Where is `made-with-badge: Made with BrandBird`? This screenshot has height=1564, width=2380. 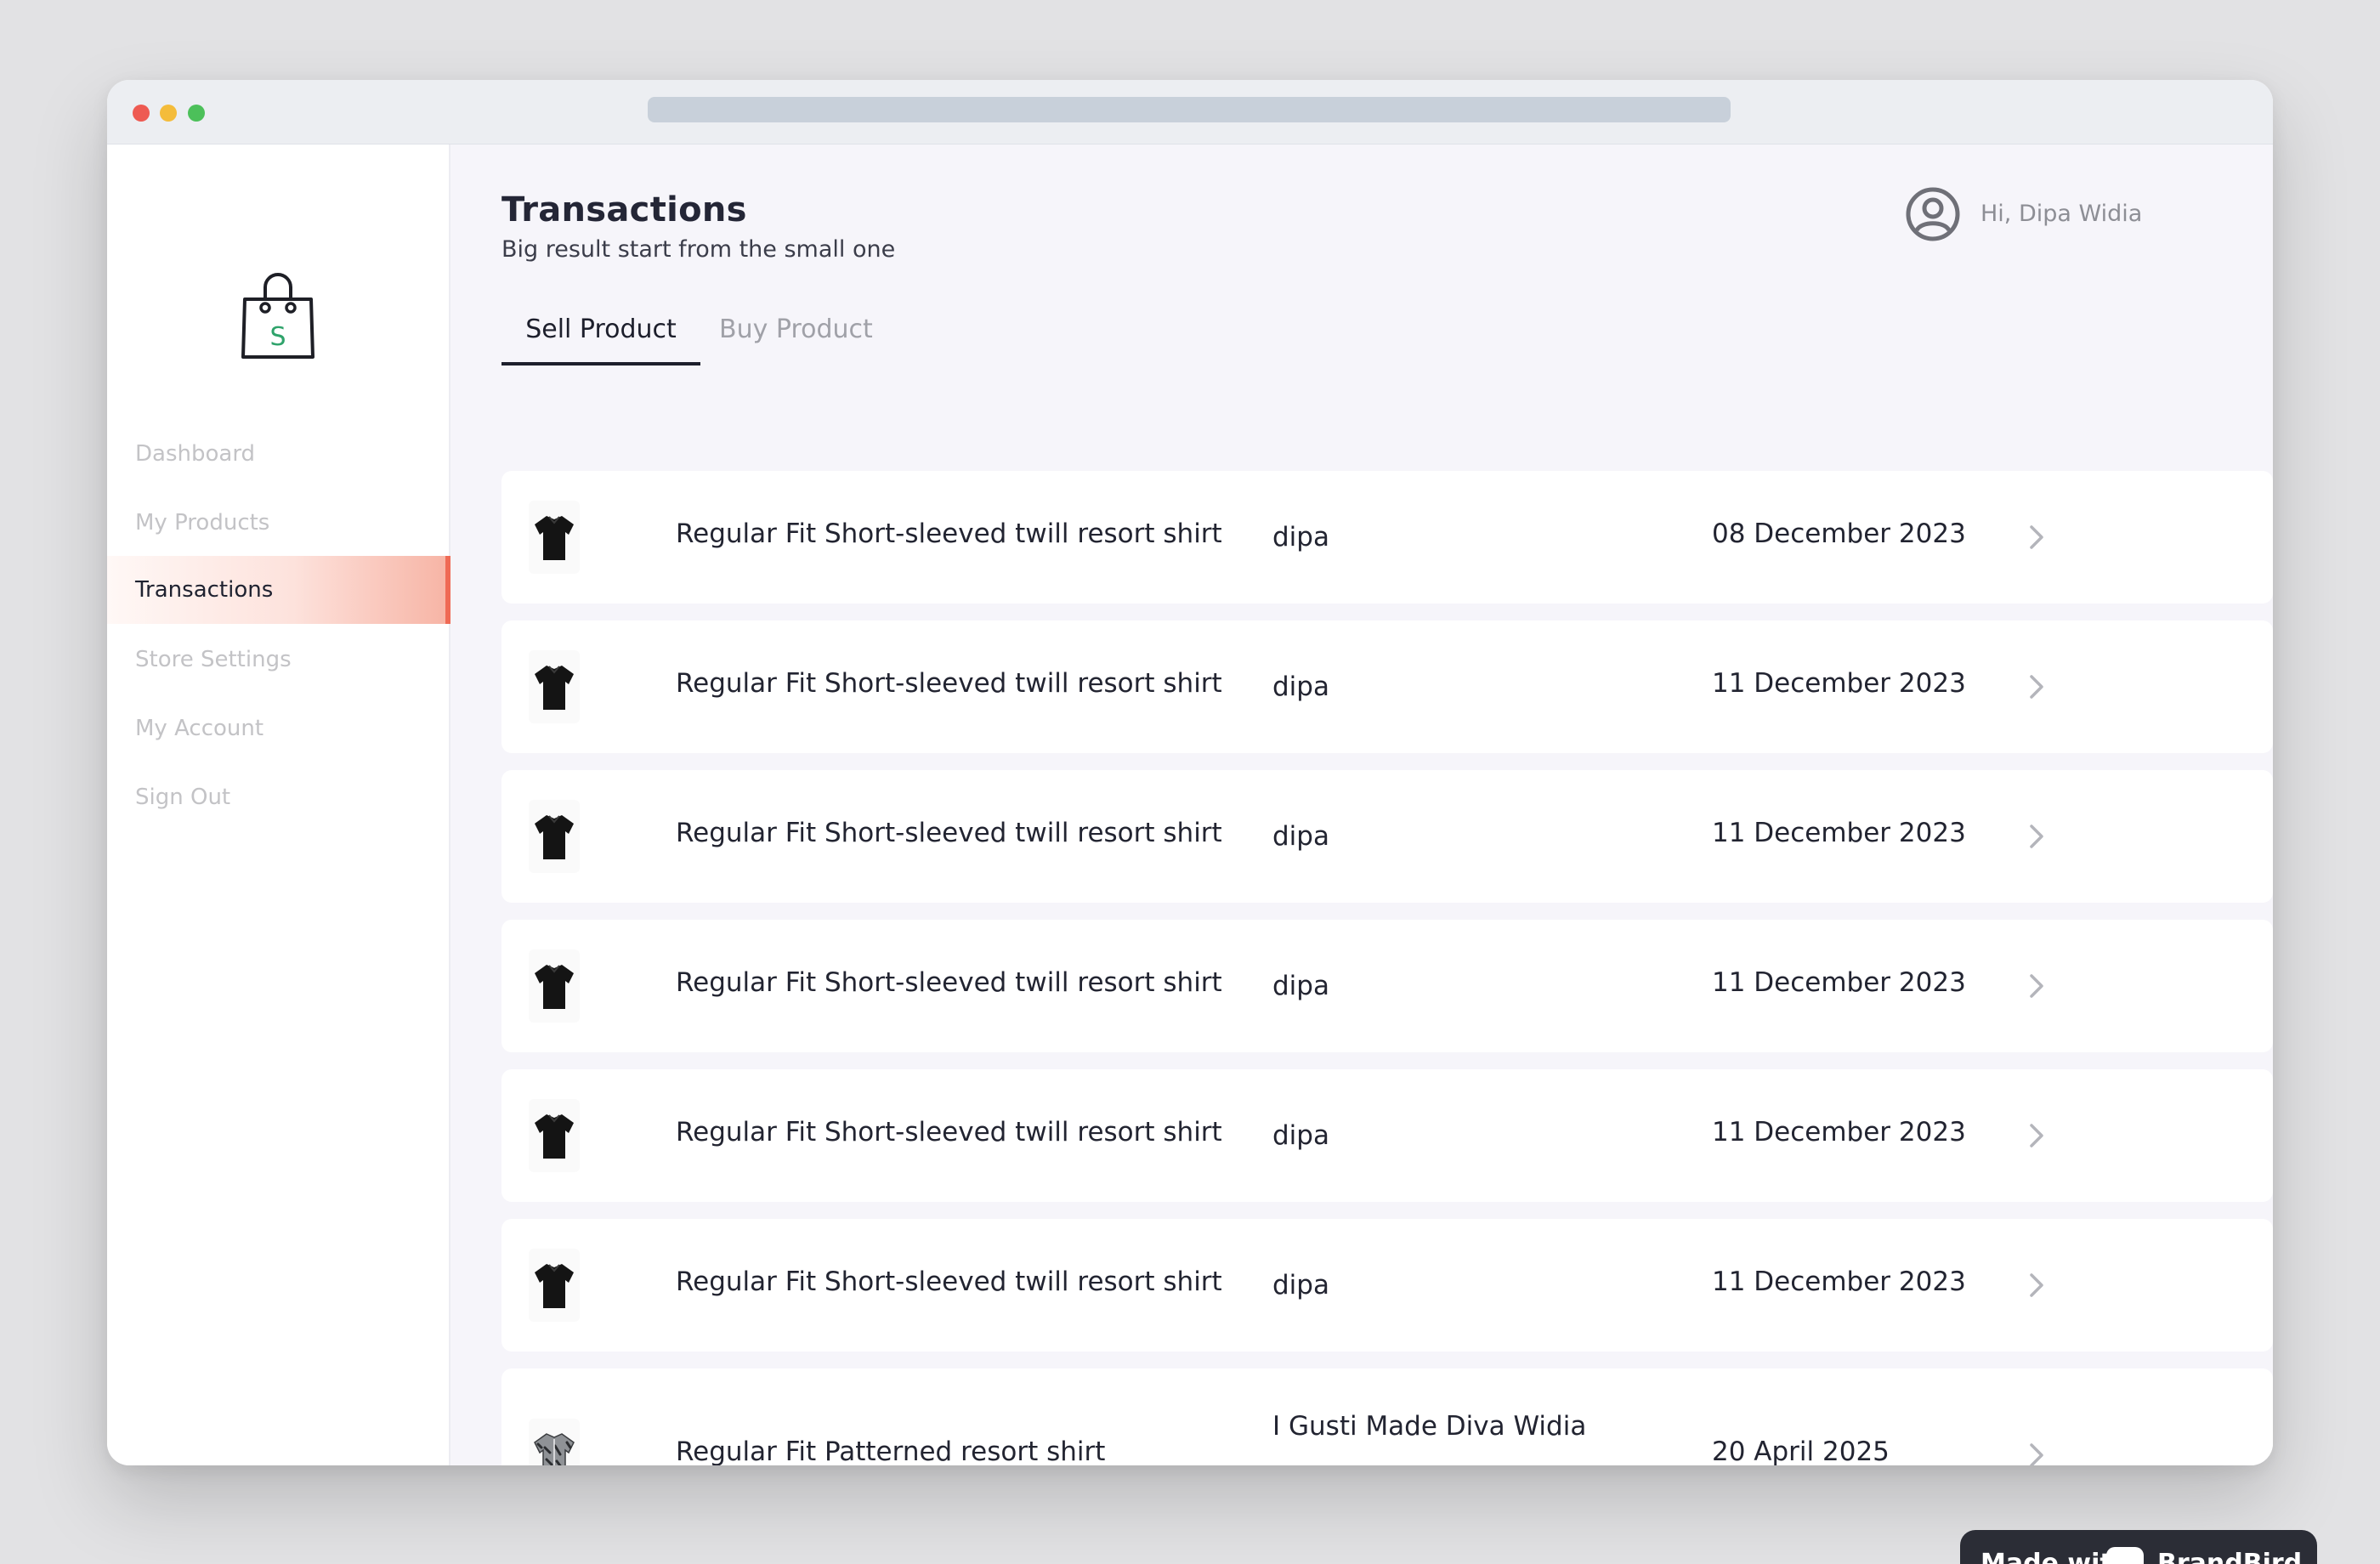
made-with-badge: Made with BrandBird is located at coordinates (2138, 1547).